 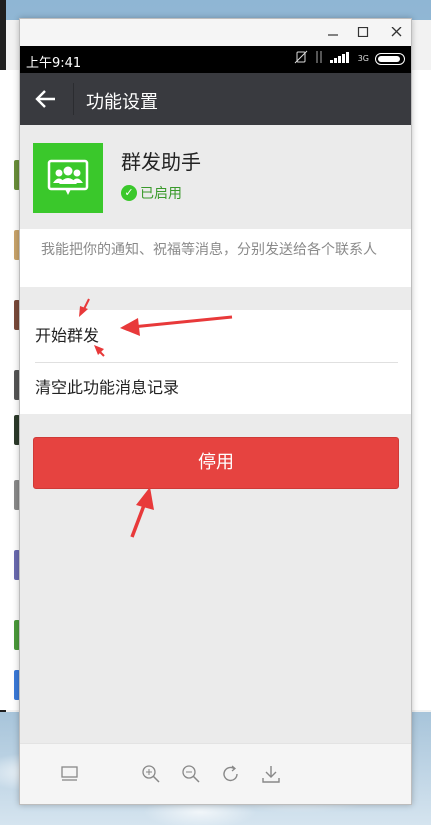 I want to click on annotation-arrows, so click(x=156, y=418).